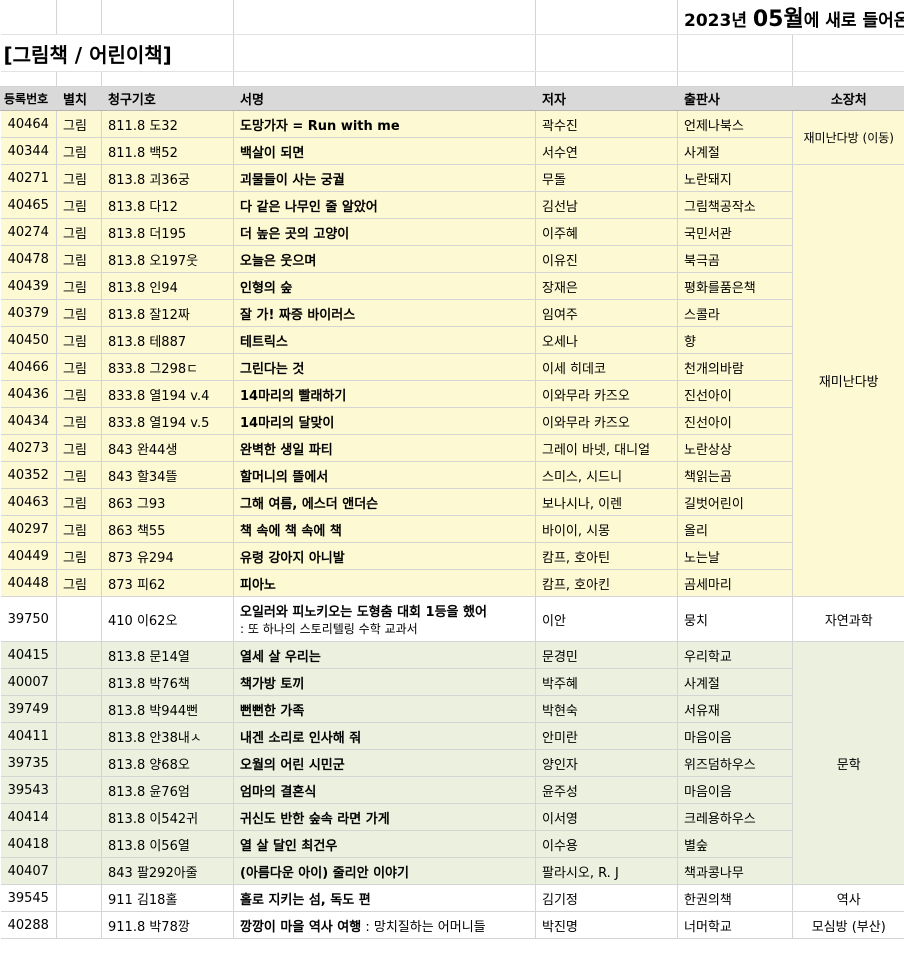 Image resolution: width=904 pixels, height=953 pixels. I want to click on reg-no-cell: 40436, so click(28, 394).